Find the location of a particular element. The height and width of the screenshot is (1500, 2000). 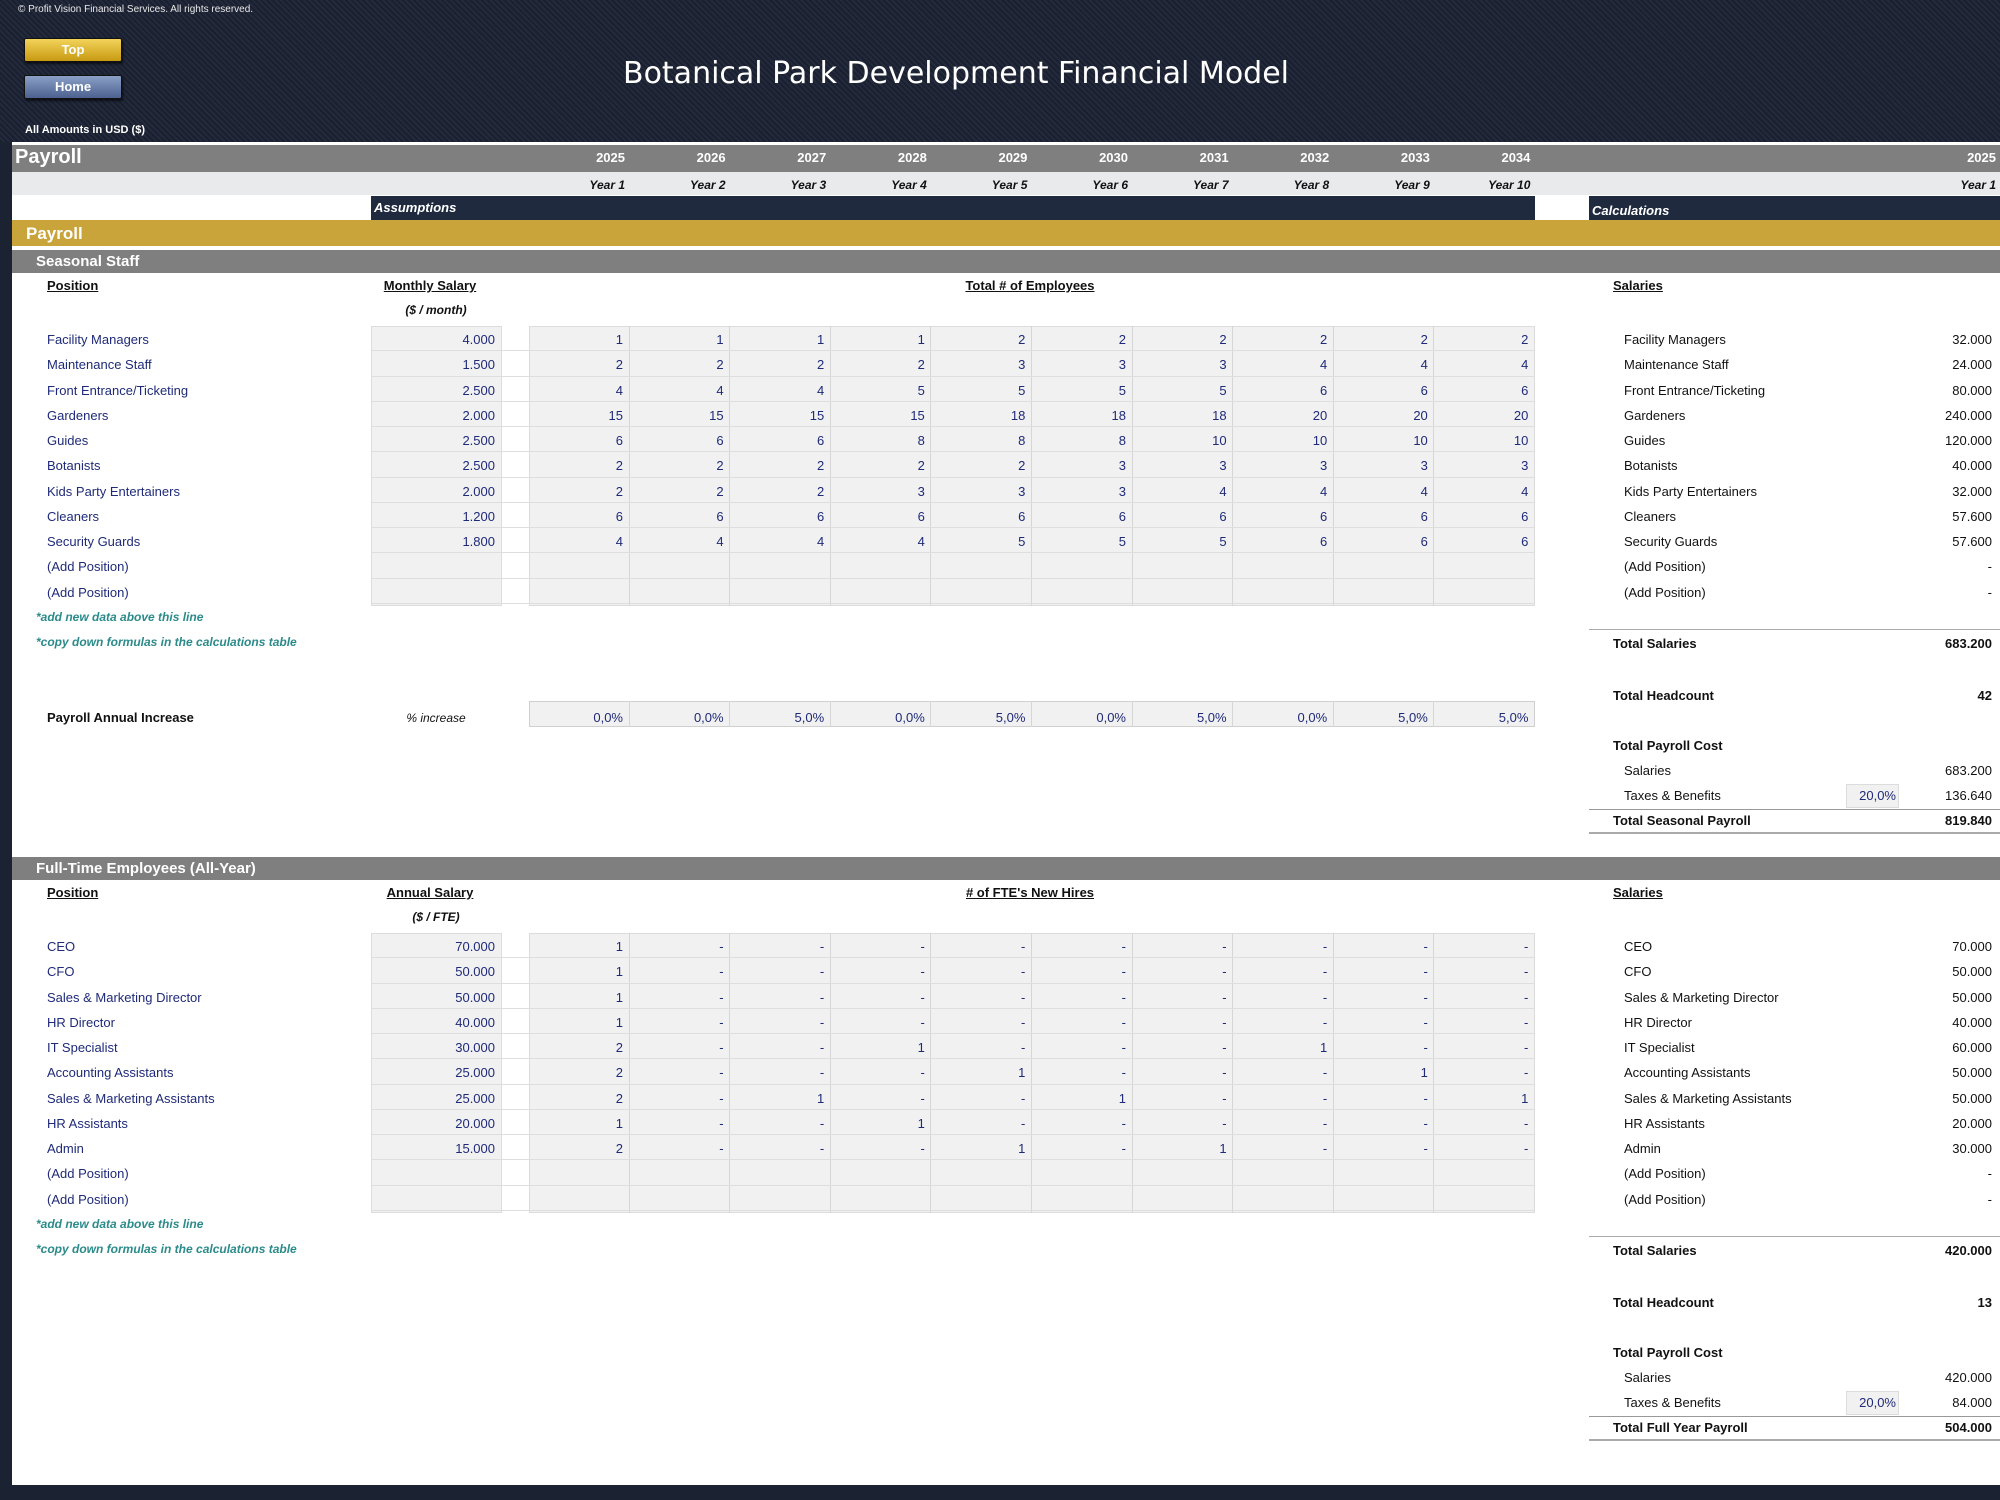

fulltime-count-0-0: 1 is located at coordinates (576, 946).